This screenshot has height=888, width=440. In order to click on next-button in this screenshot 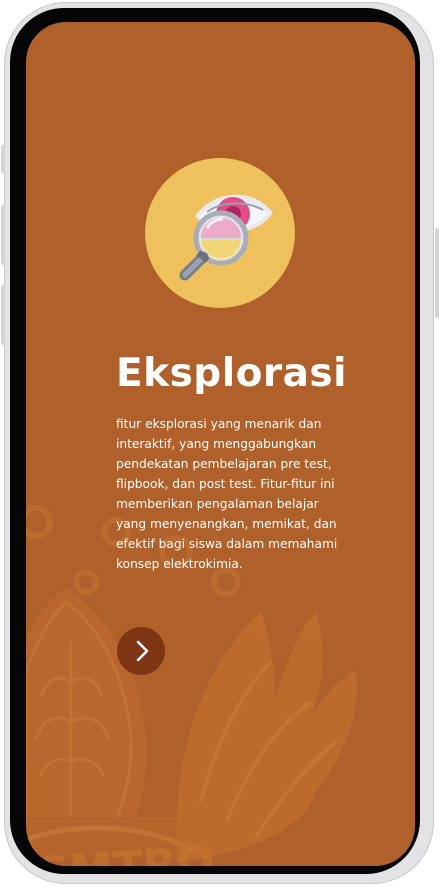, I will do `click(141, 651)`.